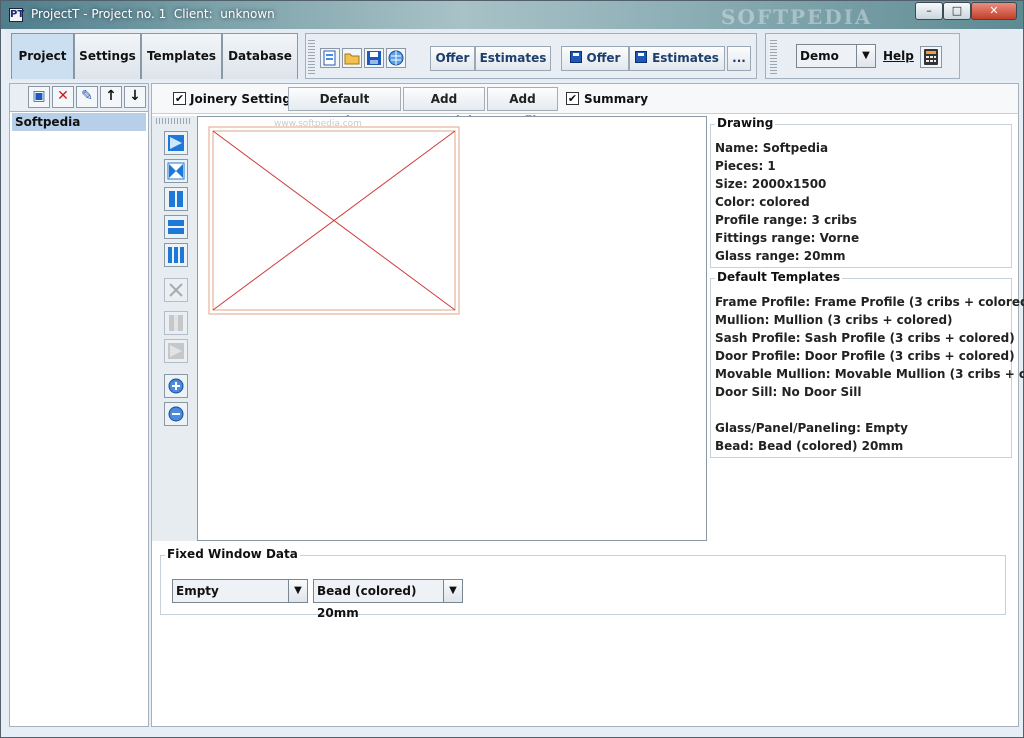 The width and height of the screenshot is (1024, 738). I want to click on drawing-profile-range: Profile range: 3 cribs, so click(786, 220).